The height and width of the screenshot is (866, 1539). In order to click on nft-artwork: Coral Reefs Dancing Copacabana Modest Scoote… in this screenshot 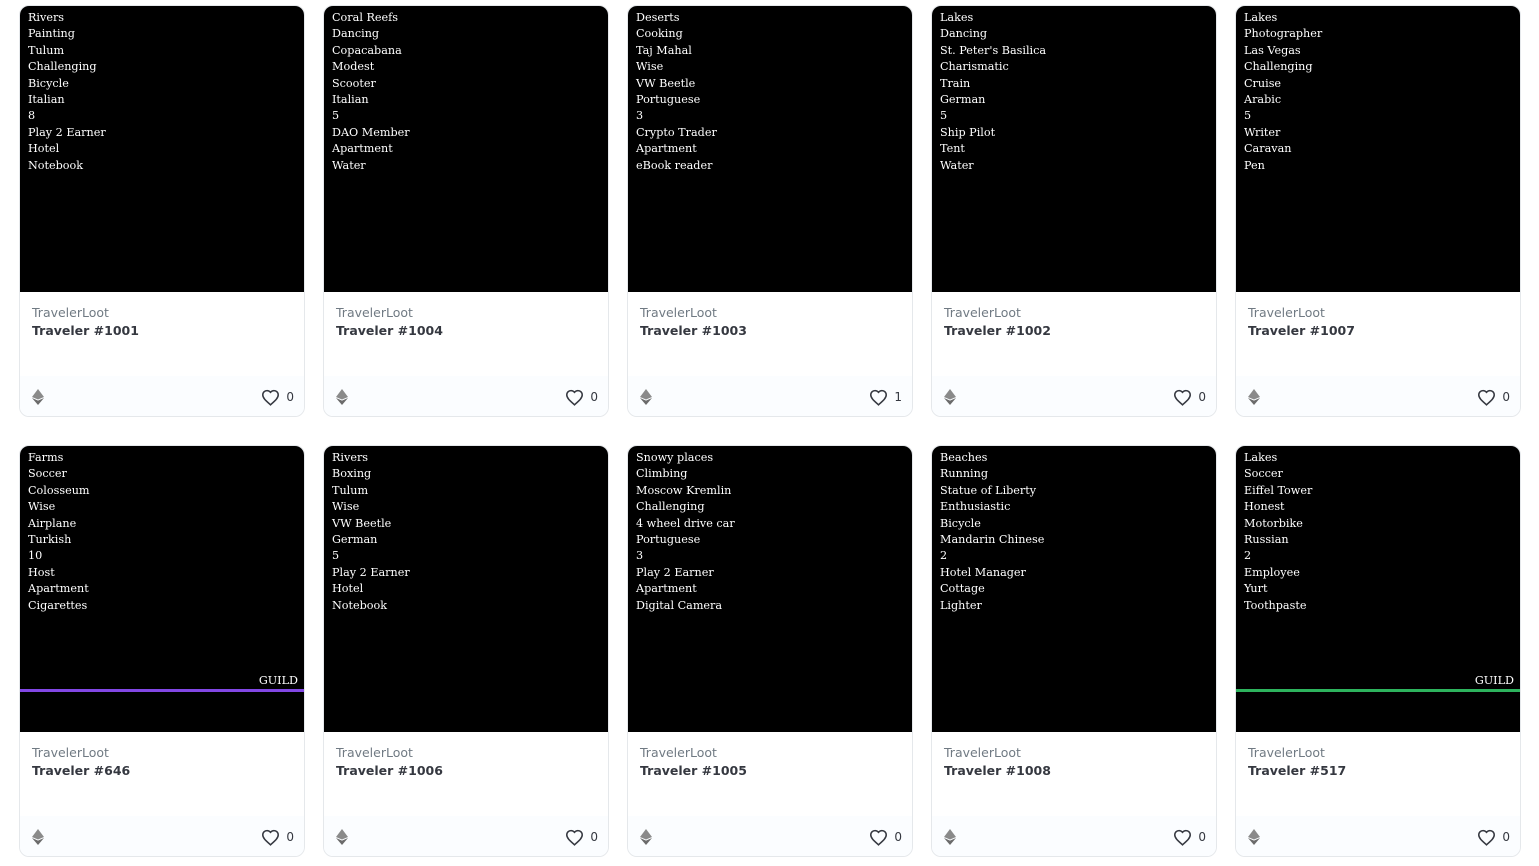, I will do `click(466, 149)`.